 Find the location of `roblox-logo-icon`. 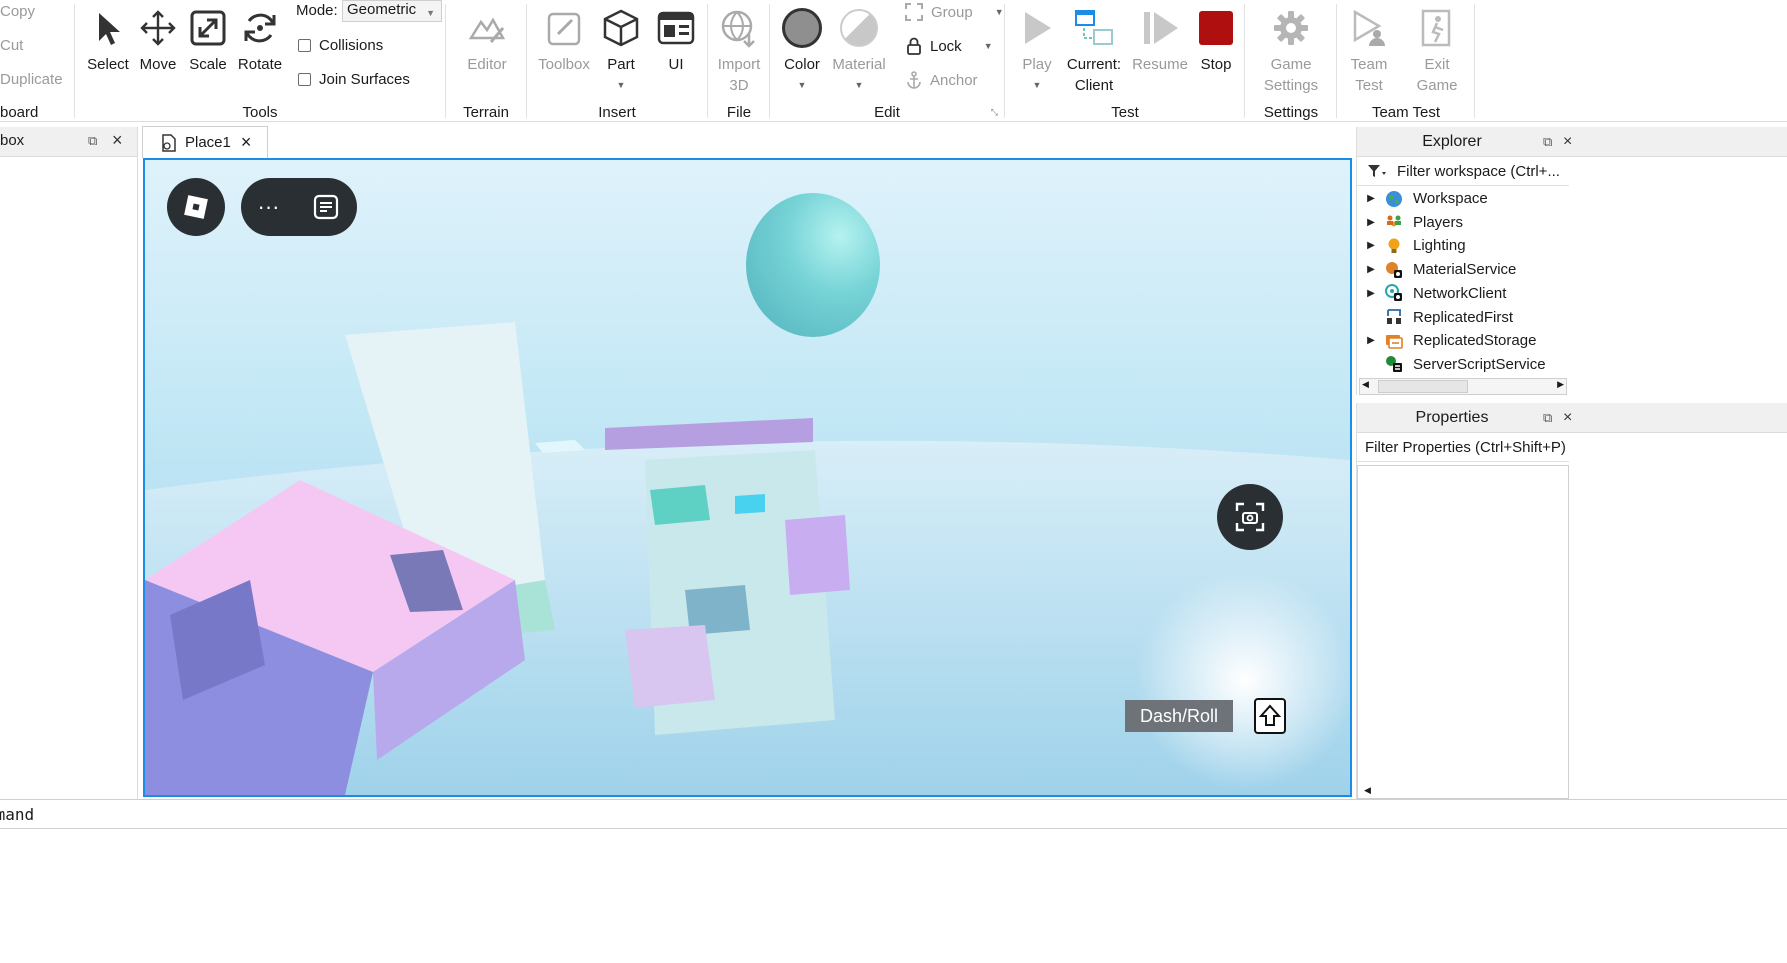

roblox-logo-icon is located at coordinates (196, 207).